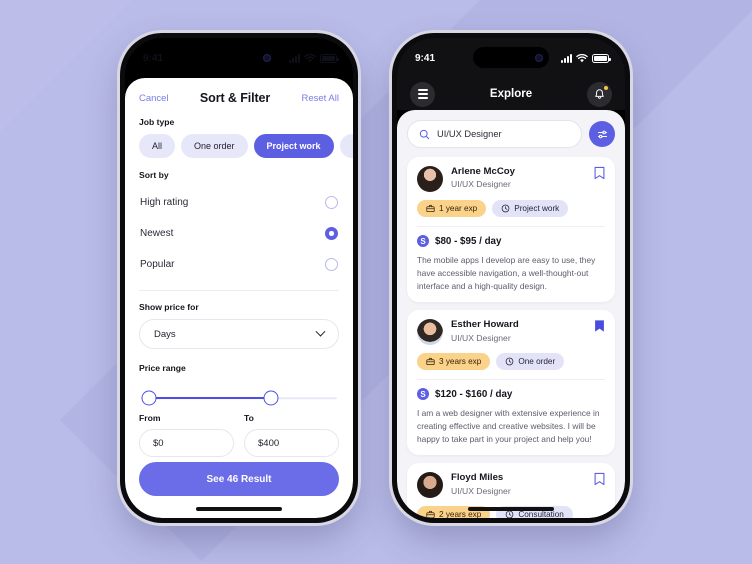 Image resolution: width=752 pixels, height=564 pixels. What do you see at coordinates (157, 146) in the screenshot?
I see `chip-all: All` at bounding box center [157, 146].